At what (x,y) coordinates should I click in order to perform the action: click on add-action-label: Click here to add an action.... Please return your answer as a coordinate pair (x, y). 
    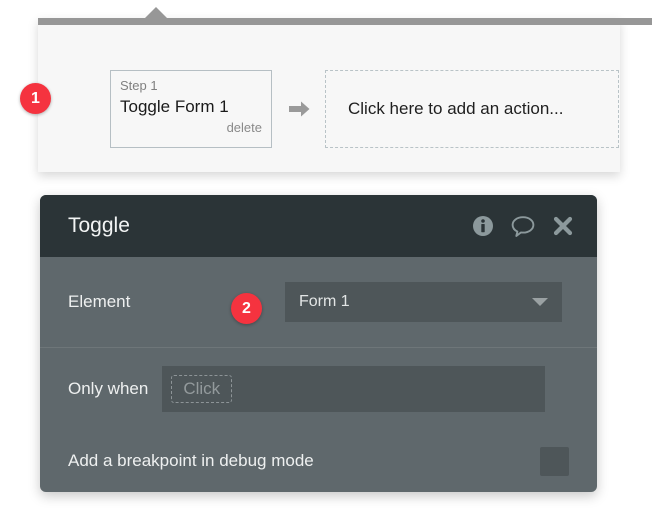
    Looking at the image, I should click on (456, 108).